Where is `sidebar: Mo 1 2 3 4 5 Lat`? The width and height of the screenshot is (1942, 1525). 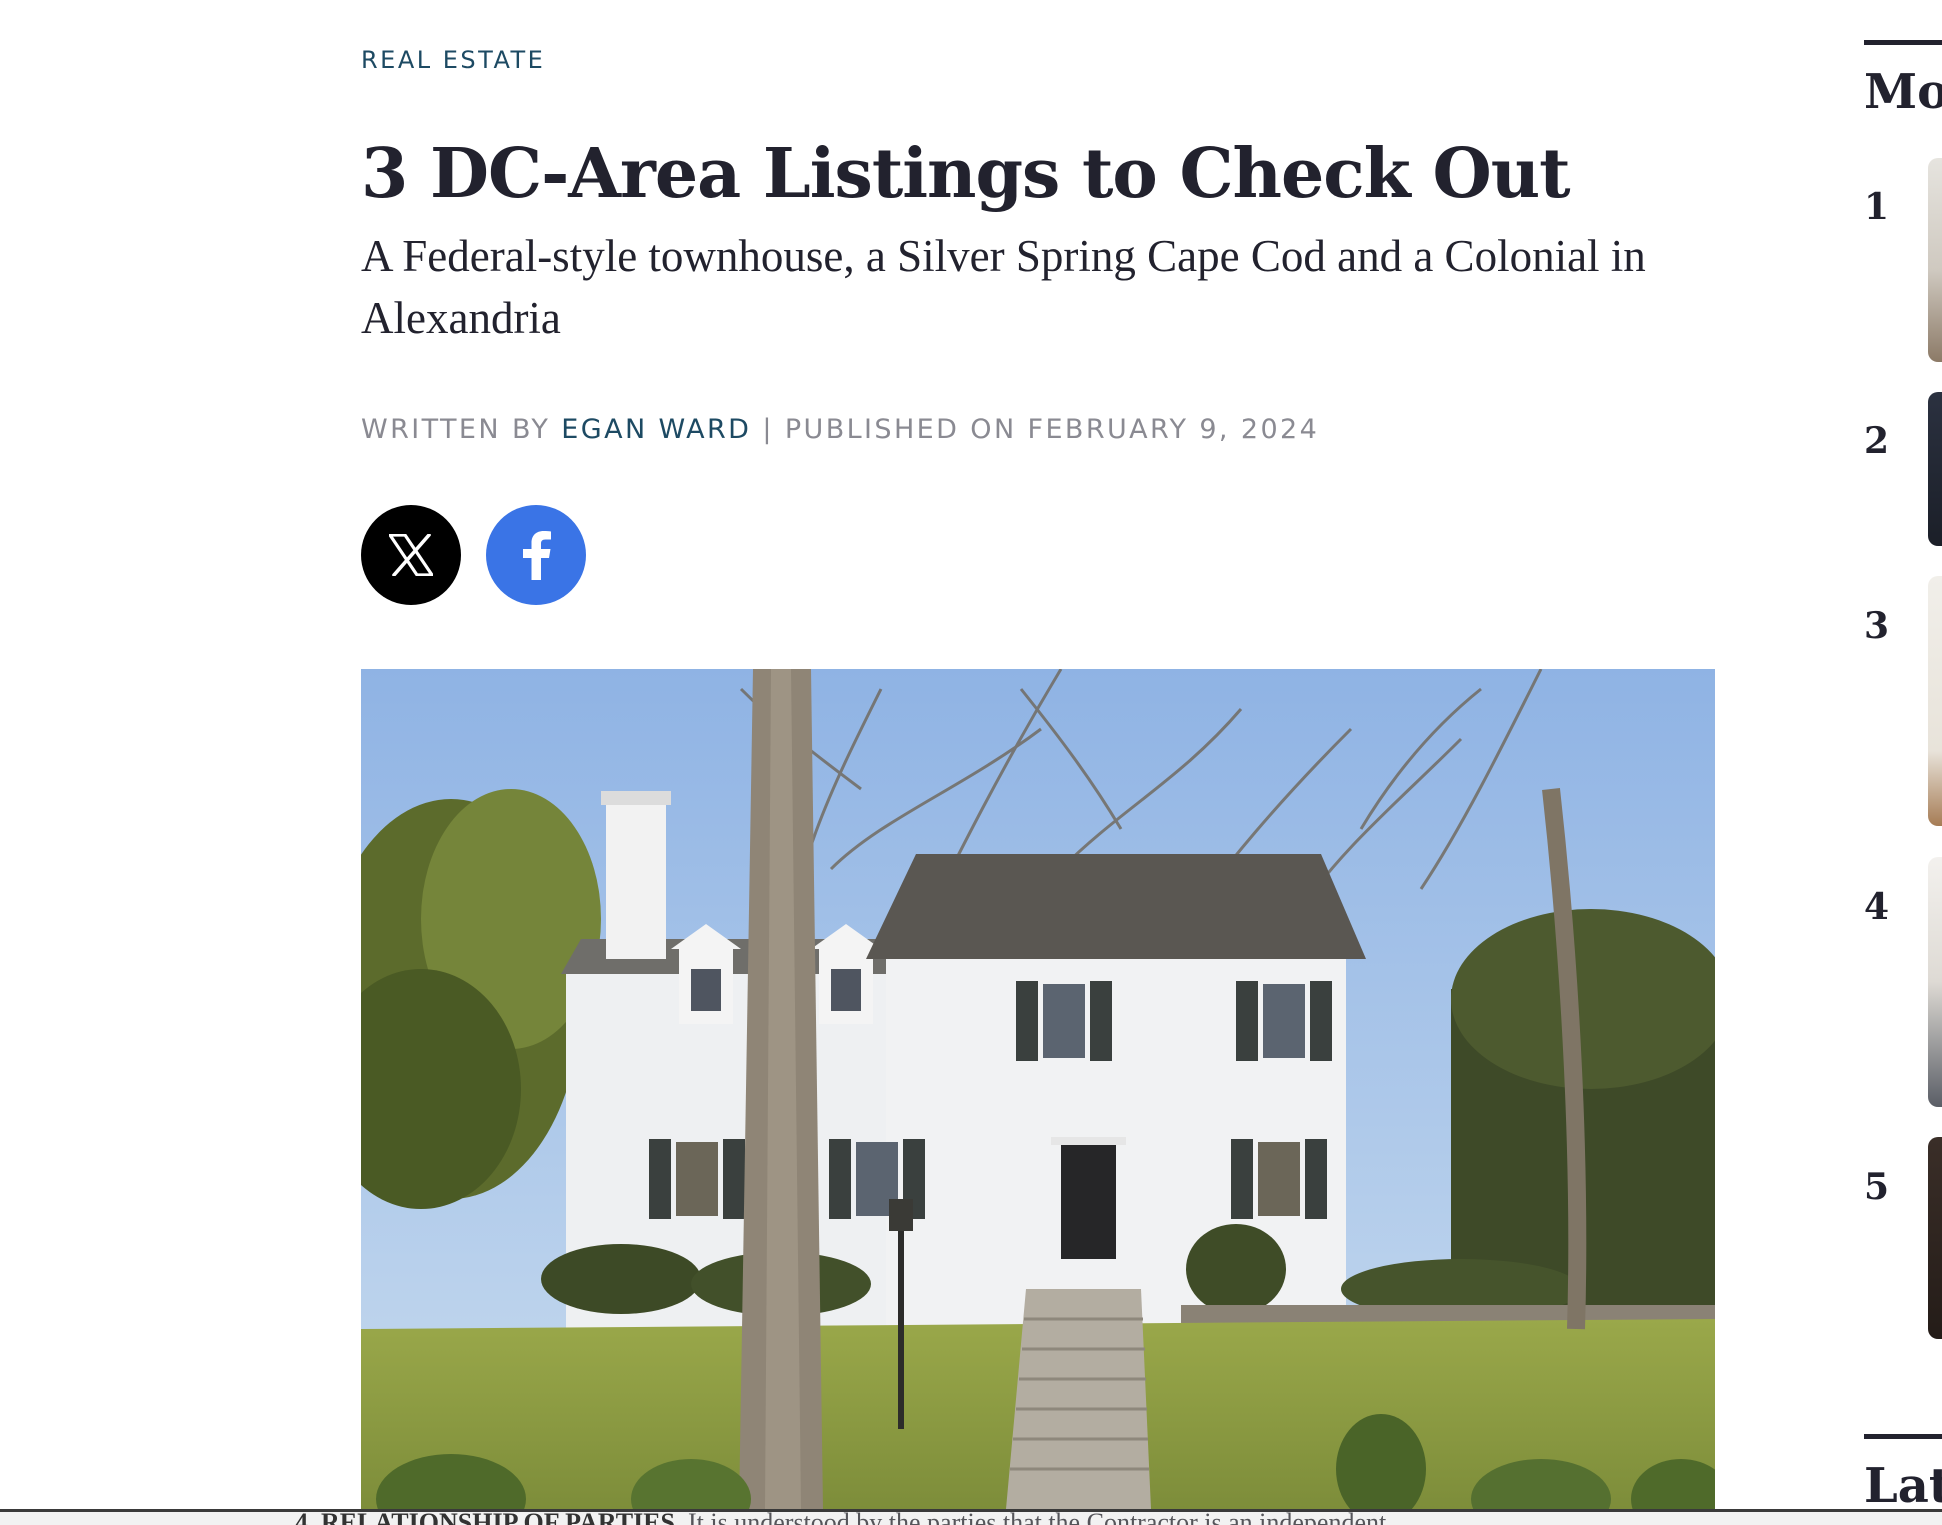
sidebar: Mo 1 2 3 4 5 Lat is located at coordinates (1903, 762).